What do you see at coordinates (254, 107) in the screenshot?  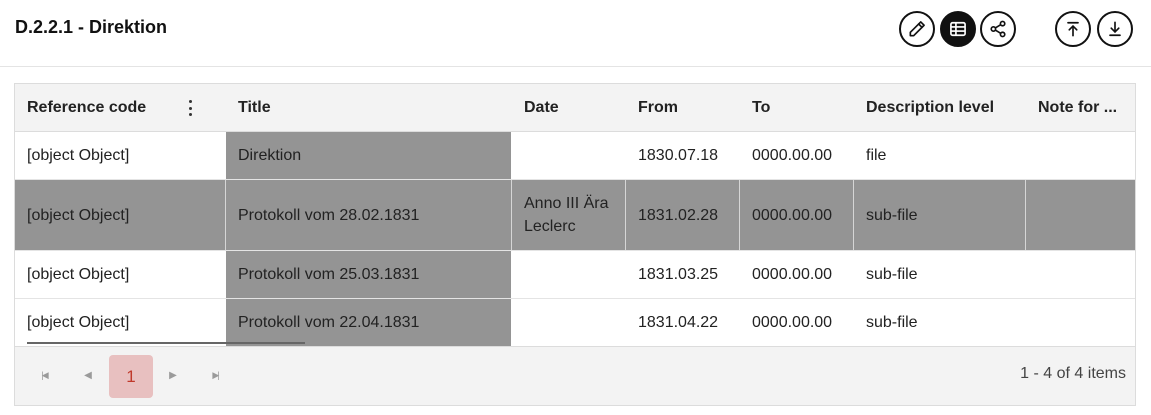 I see `column-header-label: Title` at bounding box center [254, 107].